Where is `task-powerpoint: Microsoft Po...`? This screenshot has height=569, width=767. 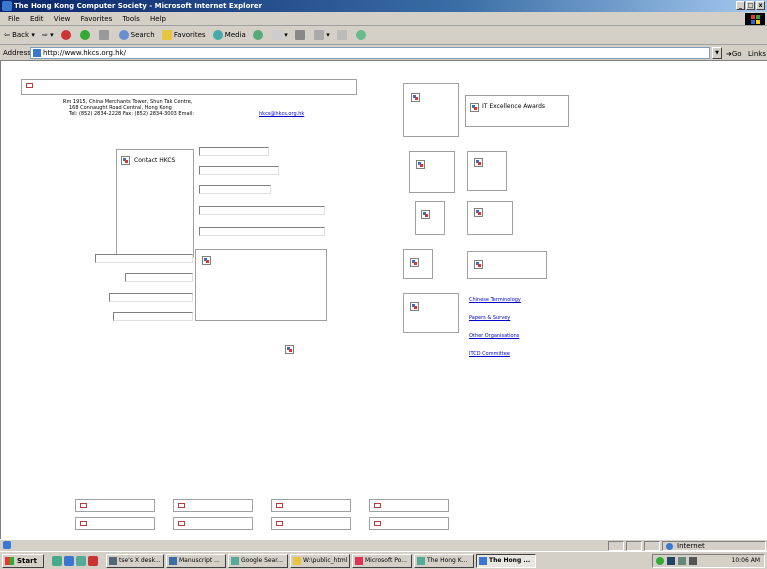
task-powerpoint: Microsoft Po... is located at coordinates (382, 561).